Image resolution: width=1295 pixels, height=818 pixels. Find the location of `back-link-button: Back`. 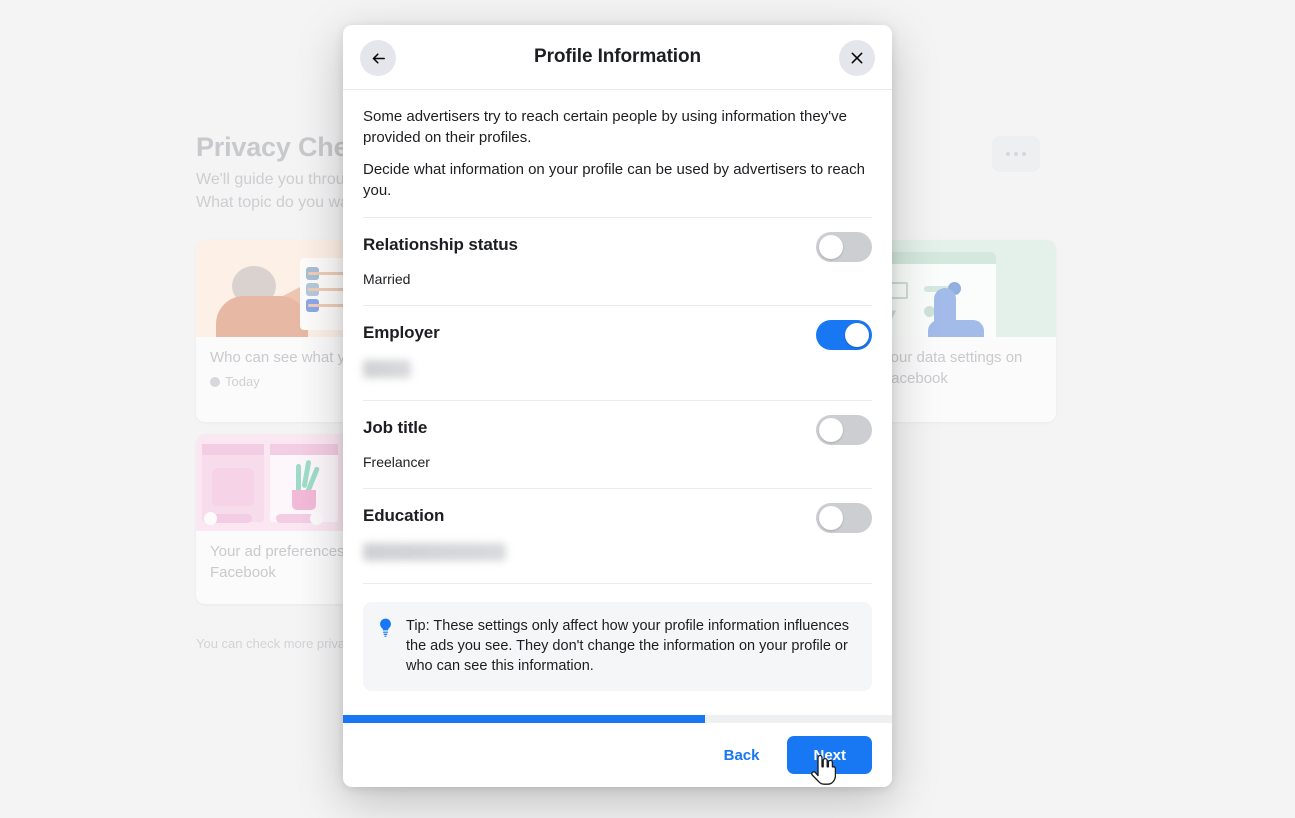

back-link-button: Back is located at coordinates (742, 755).